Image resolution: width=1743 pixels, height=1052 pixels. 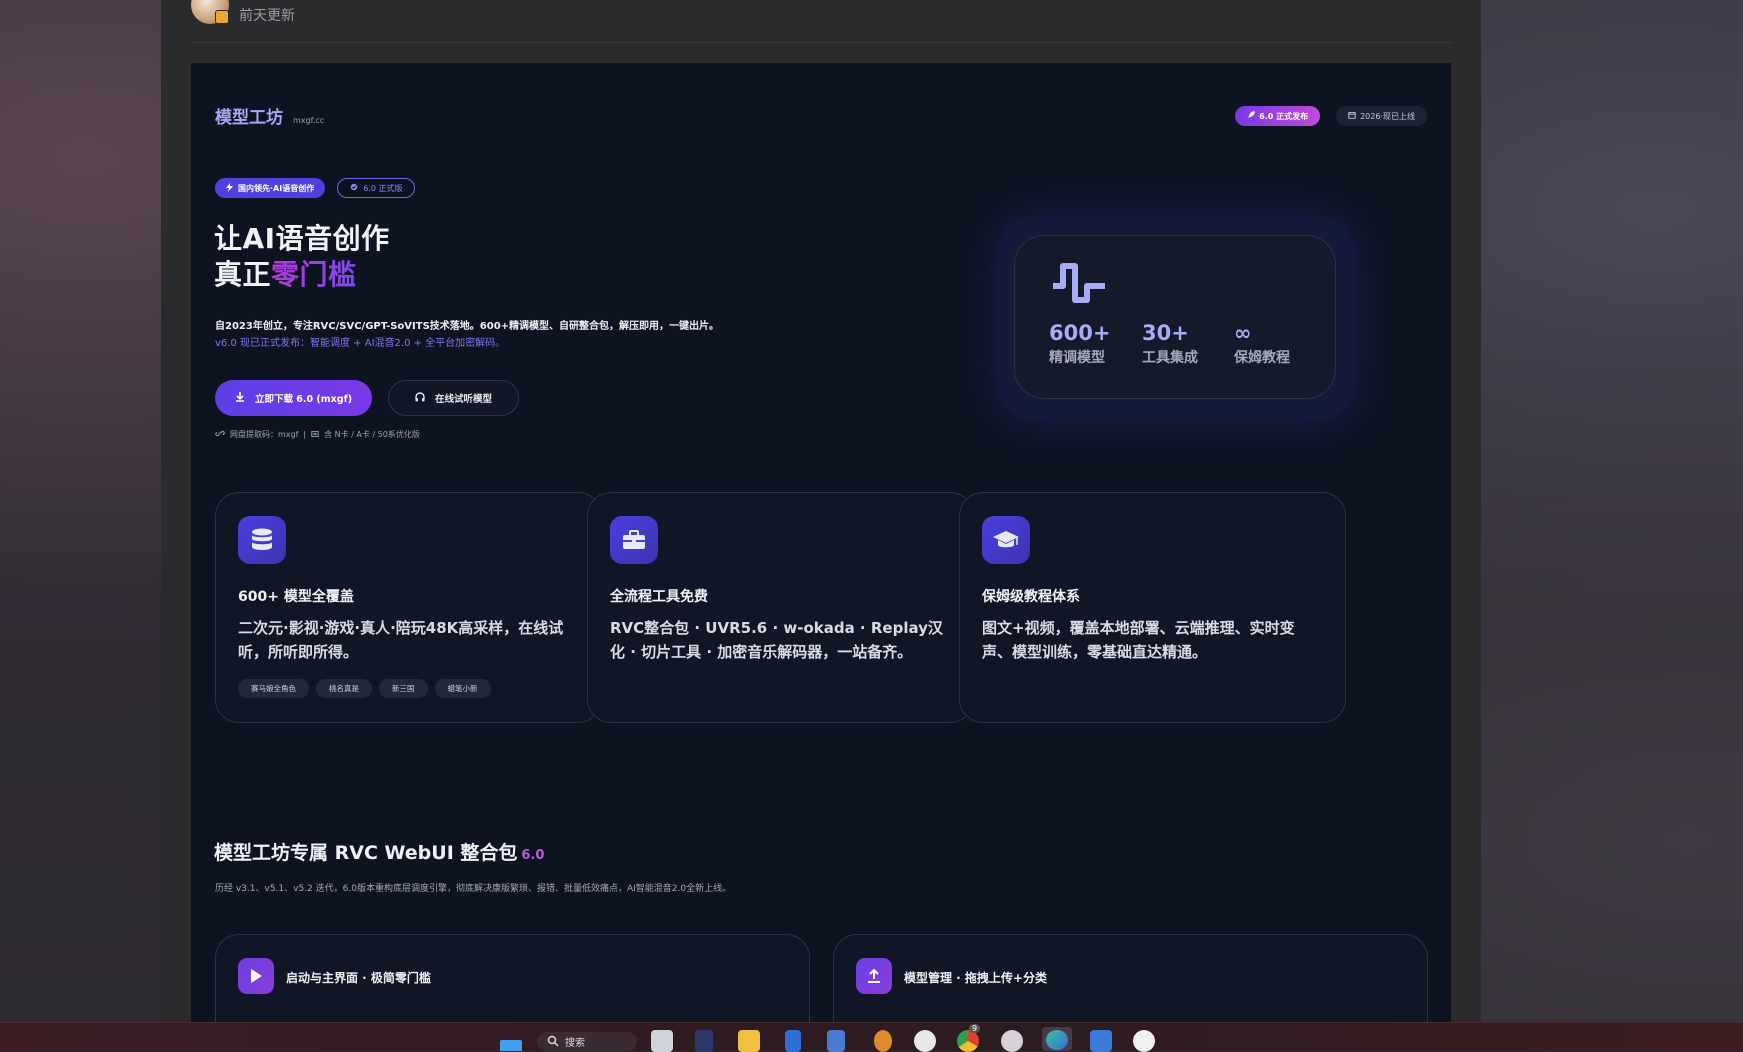 I want to click on header-divider, so click(x=821, y=42).